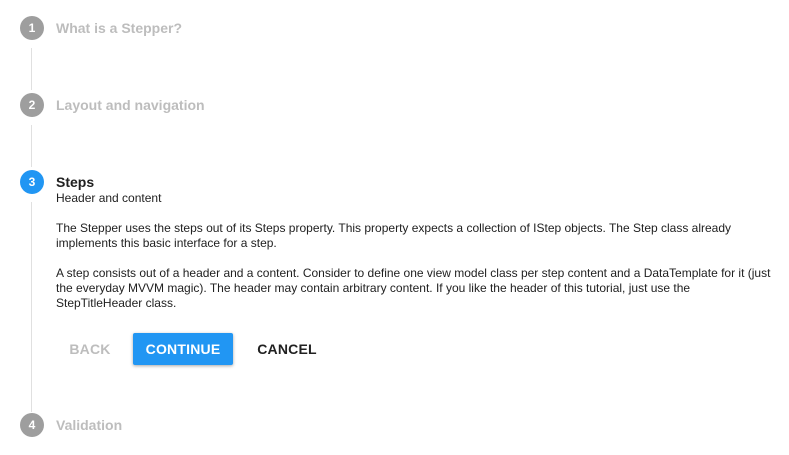 This screenshot has width=789, height=455. I want to click on step-4-title: Validation, so click(89, 425).